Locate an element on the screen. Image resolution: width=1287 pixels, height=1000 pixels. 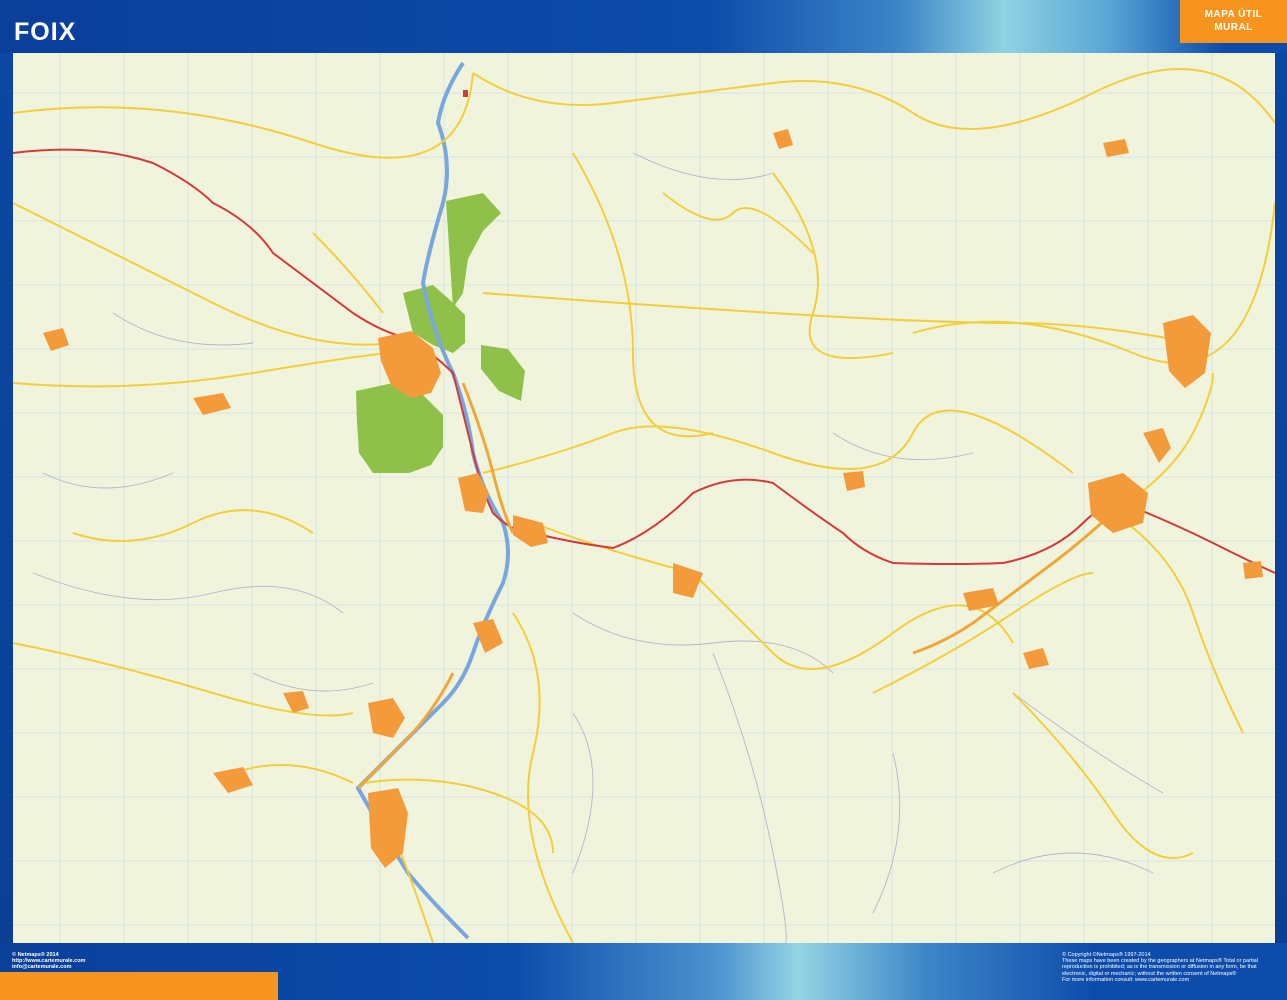
left-frame is located at coordinates (6, 498).